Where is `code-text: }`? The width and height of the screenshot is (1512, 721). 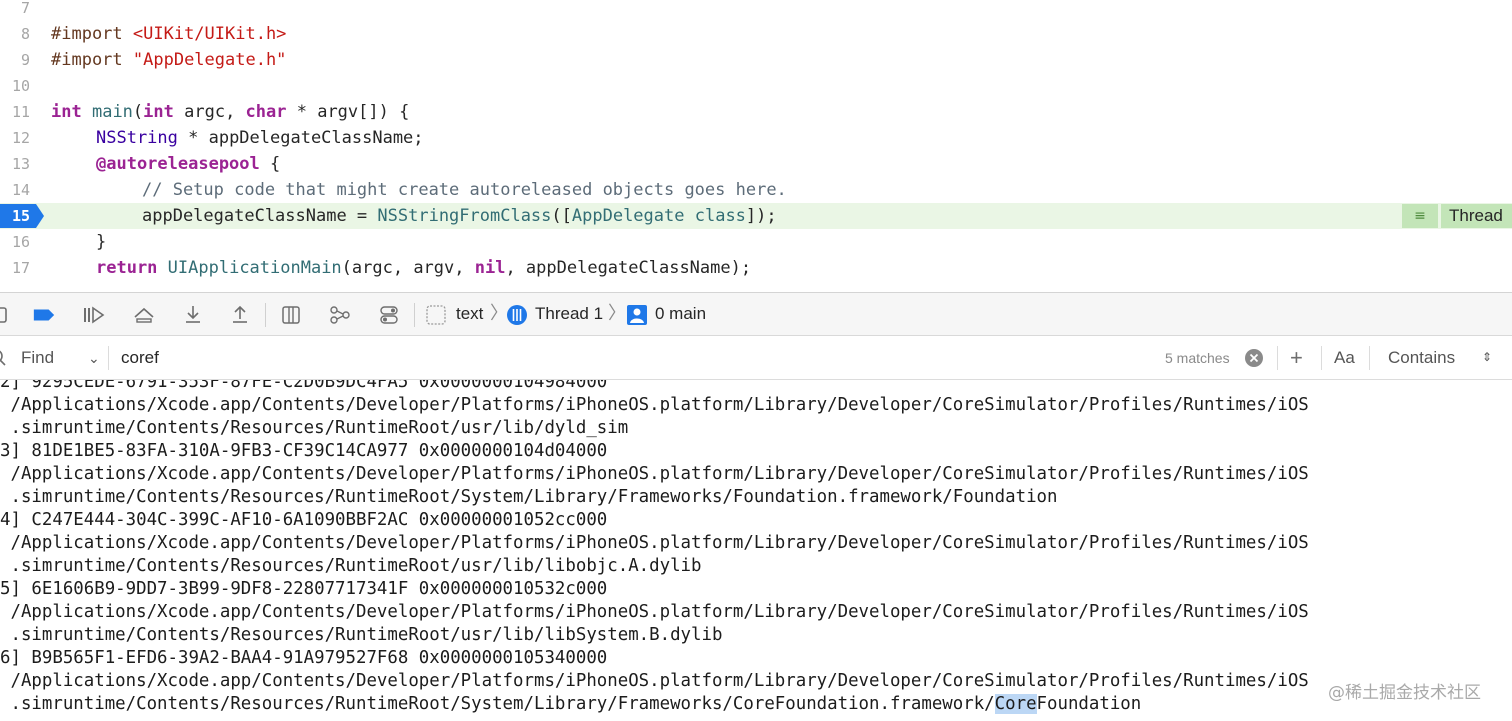 code-text: } is located at coordinates (101, 242).